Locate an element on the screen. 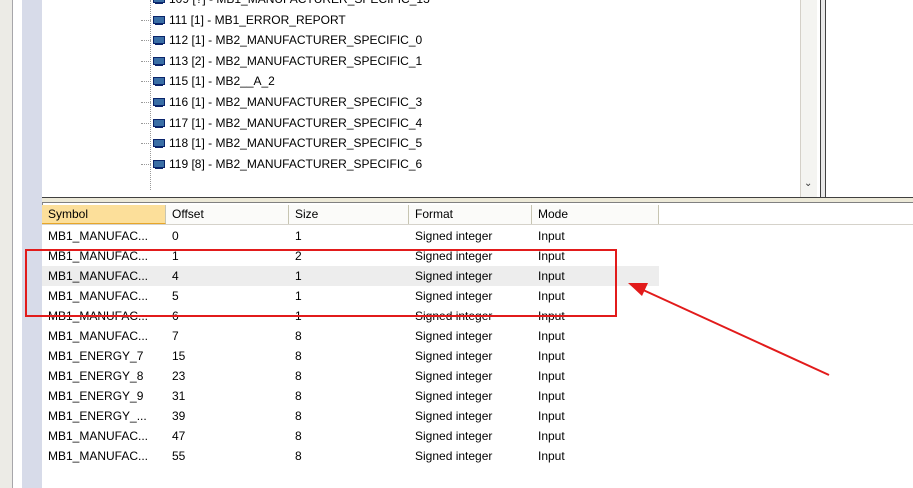  column-header-format: Format is located at coordinates (470, 214).